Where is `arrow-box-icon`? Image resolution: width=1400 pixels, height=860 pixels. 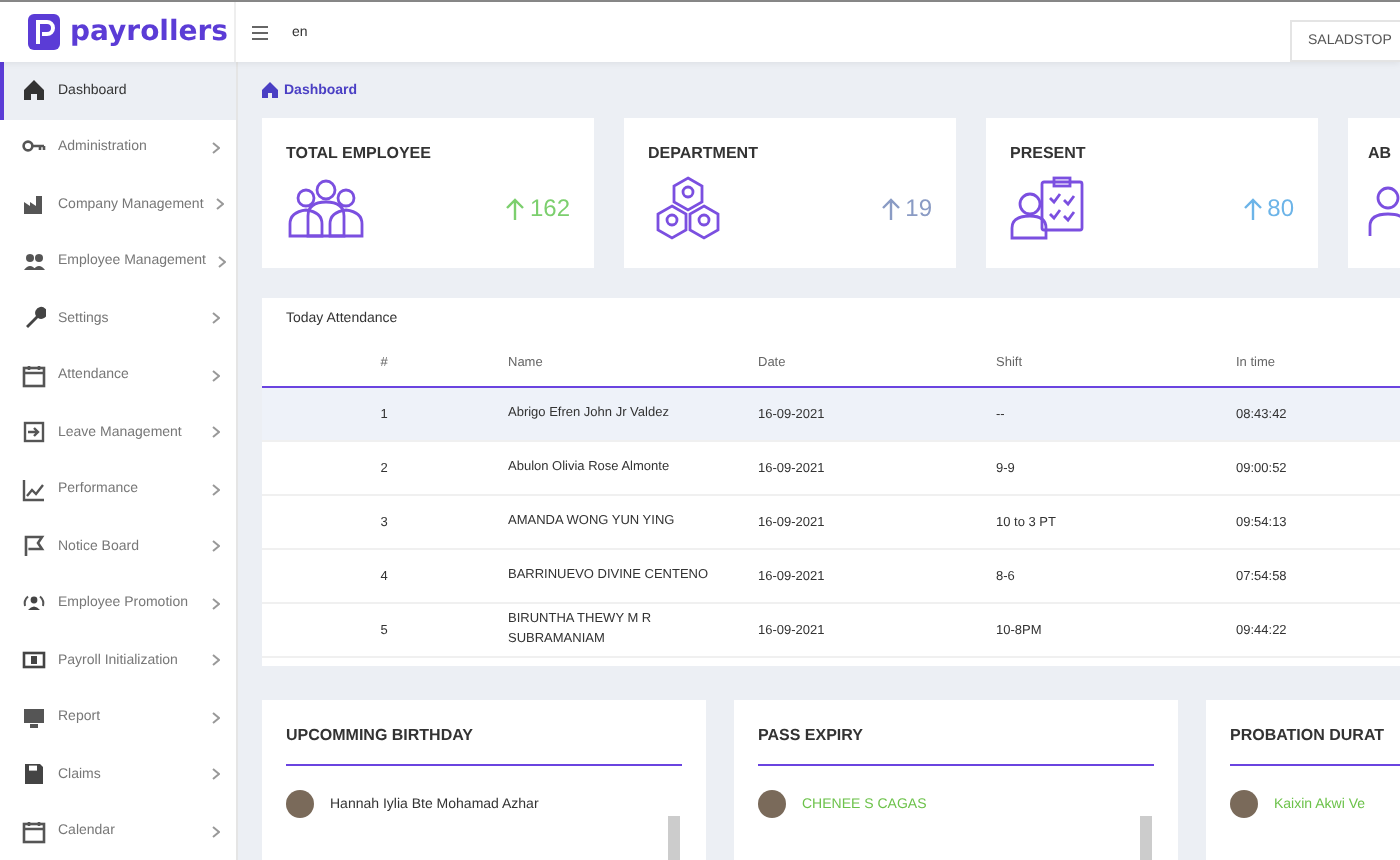 arrow-box-icon is located at coordinates (34, 432).